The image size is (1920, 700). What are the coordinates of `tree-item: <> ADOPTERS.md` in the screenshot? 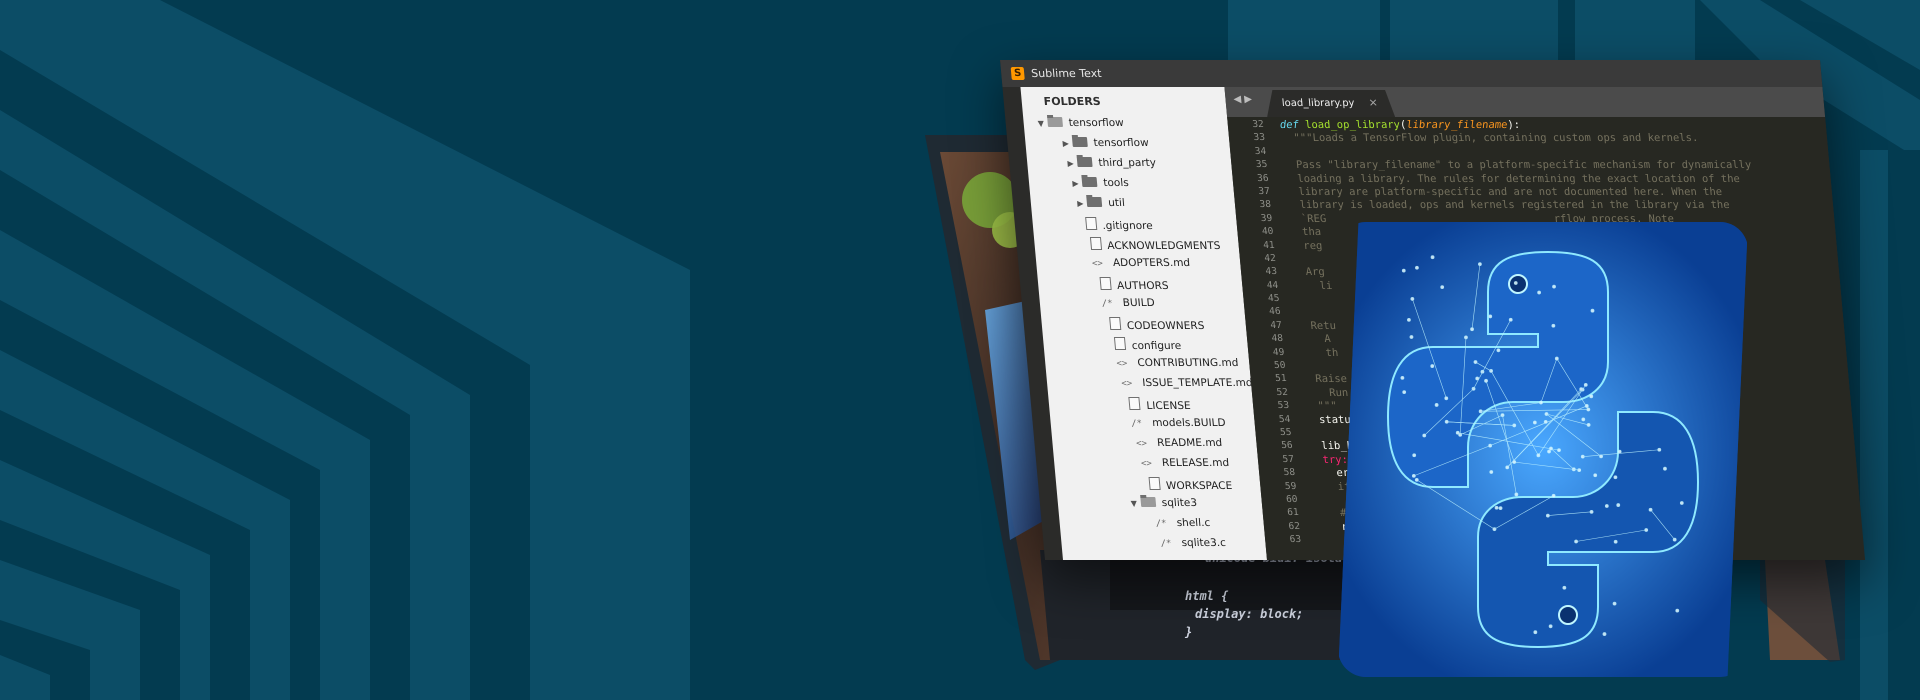 It's located at (1141, 267).